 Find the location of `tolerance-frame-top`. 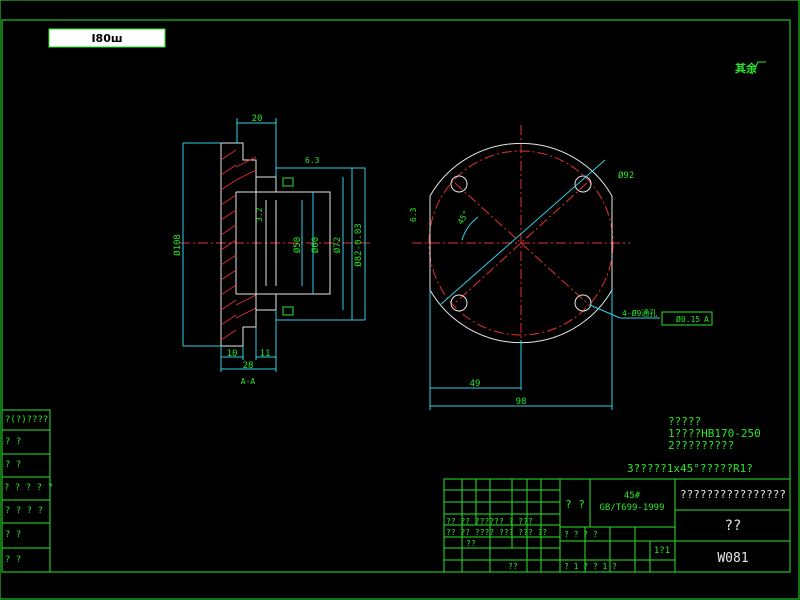

tolerance-frame-top is located at coordinates (288, 182).